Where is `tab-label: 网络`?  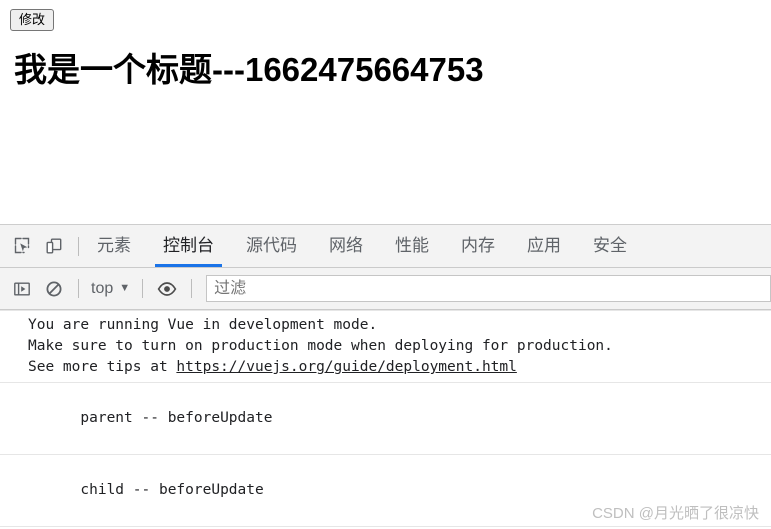 tab-label: 网络 is located at coordinates (346, 245).